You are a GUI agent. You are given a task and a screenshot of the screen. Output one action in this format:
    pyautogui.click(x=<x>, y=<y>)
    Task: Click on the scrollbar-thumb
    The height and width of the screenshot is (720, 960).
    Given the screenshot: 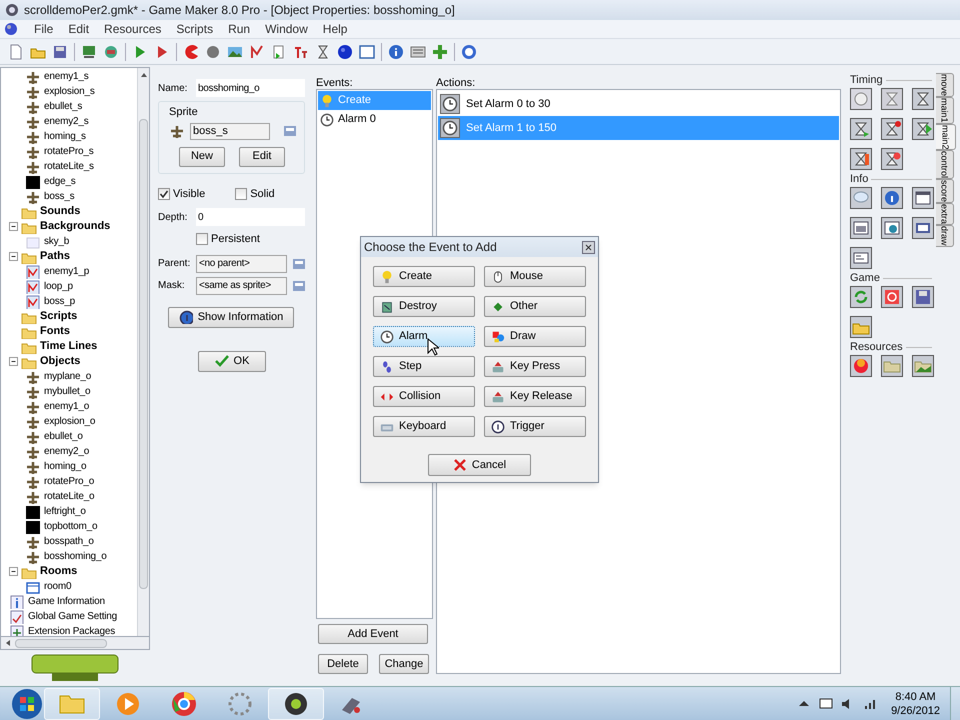 What is the action you would take?
    pyautogui.click(x=143, y=354)
    